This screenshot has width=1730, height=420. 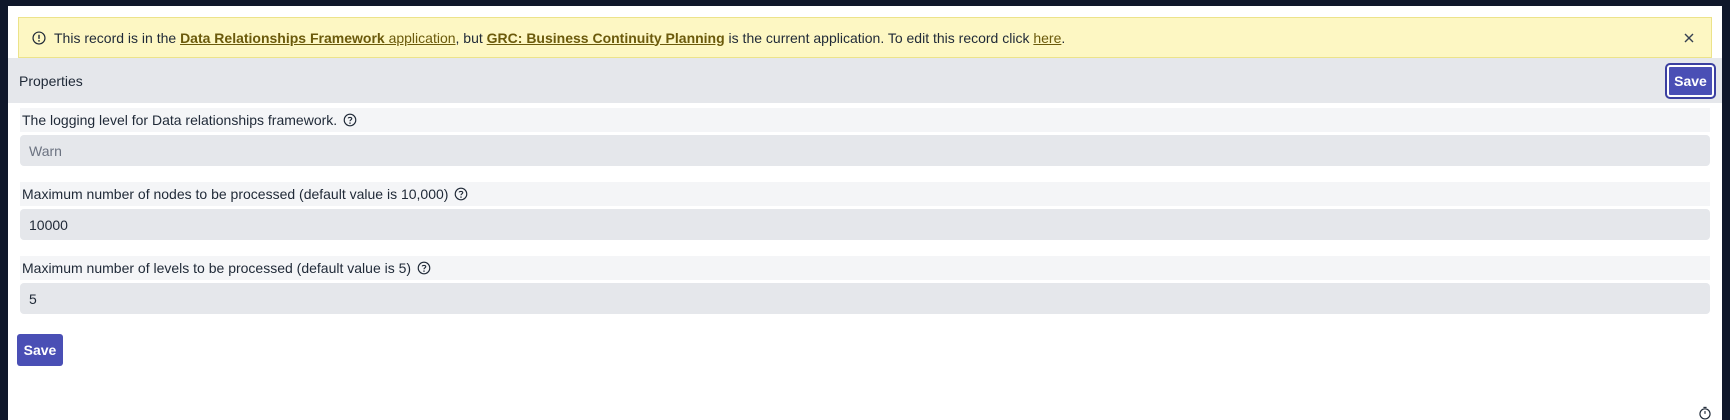 What do you see at coordinates (865, 224) in the screenshot?
I see `max-nodes-input: 10000` at bounding box center [865, 224].